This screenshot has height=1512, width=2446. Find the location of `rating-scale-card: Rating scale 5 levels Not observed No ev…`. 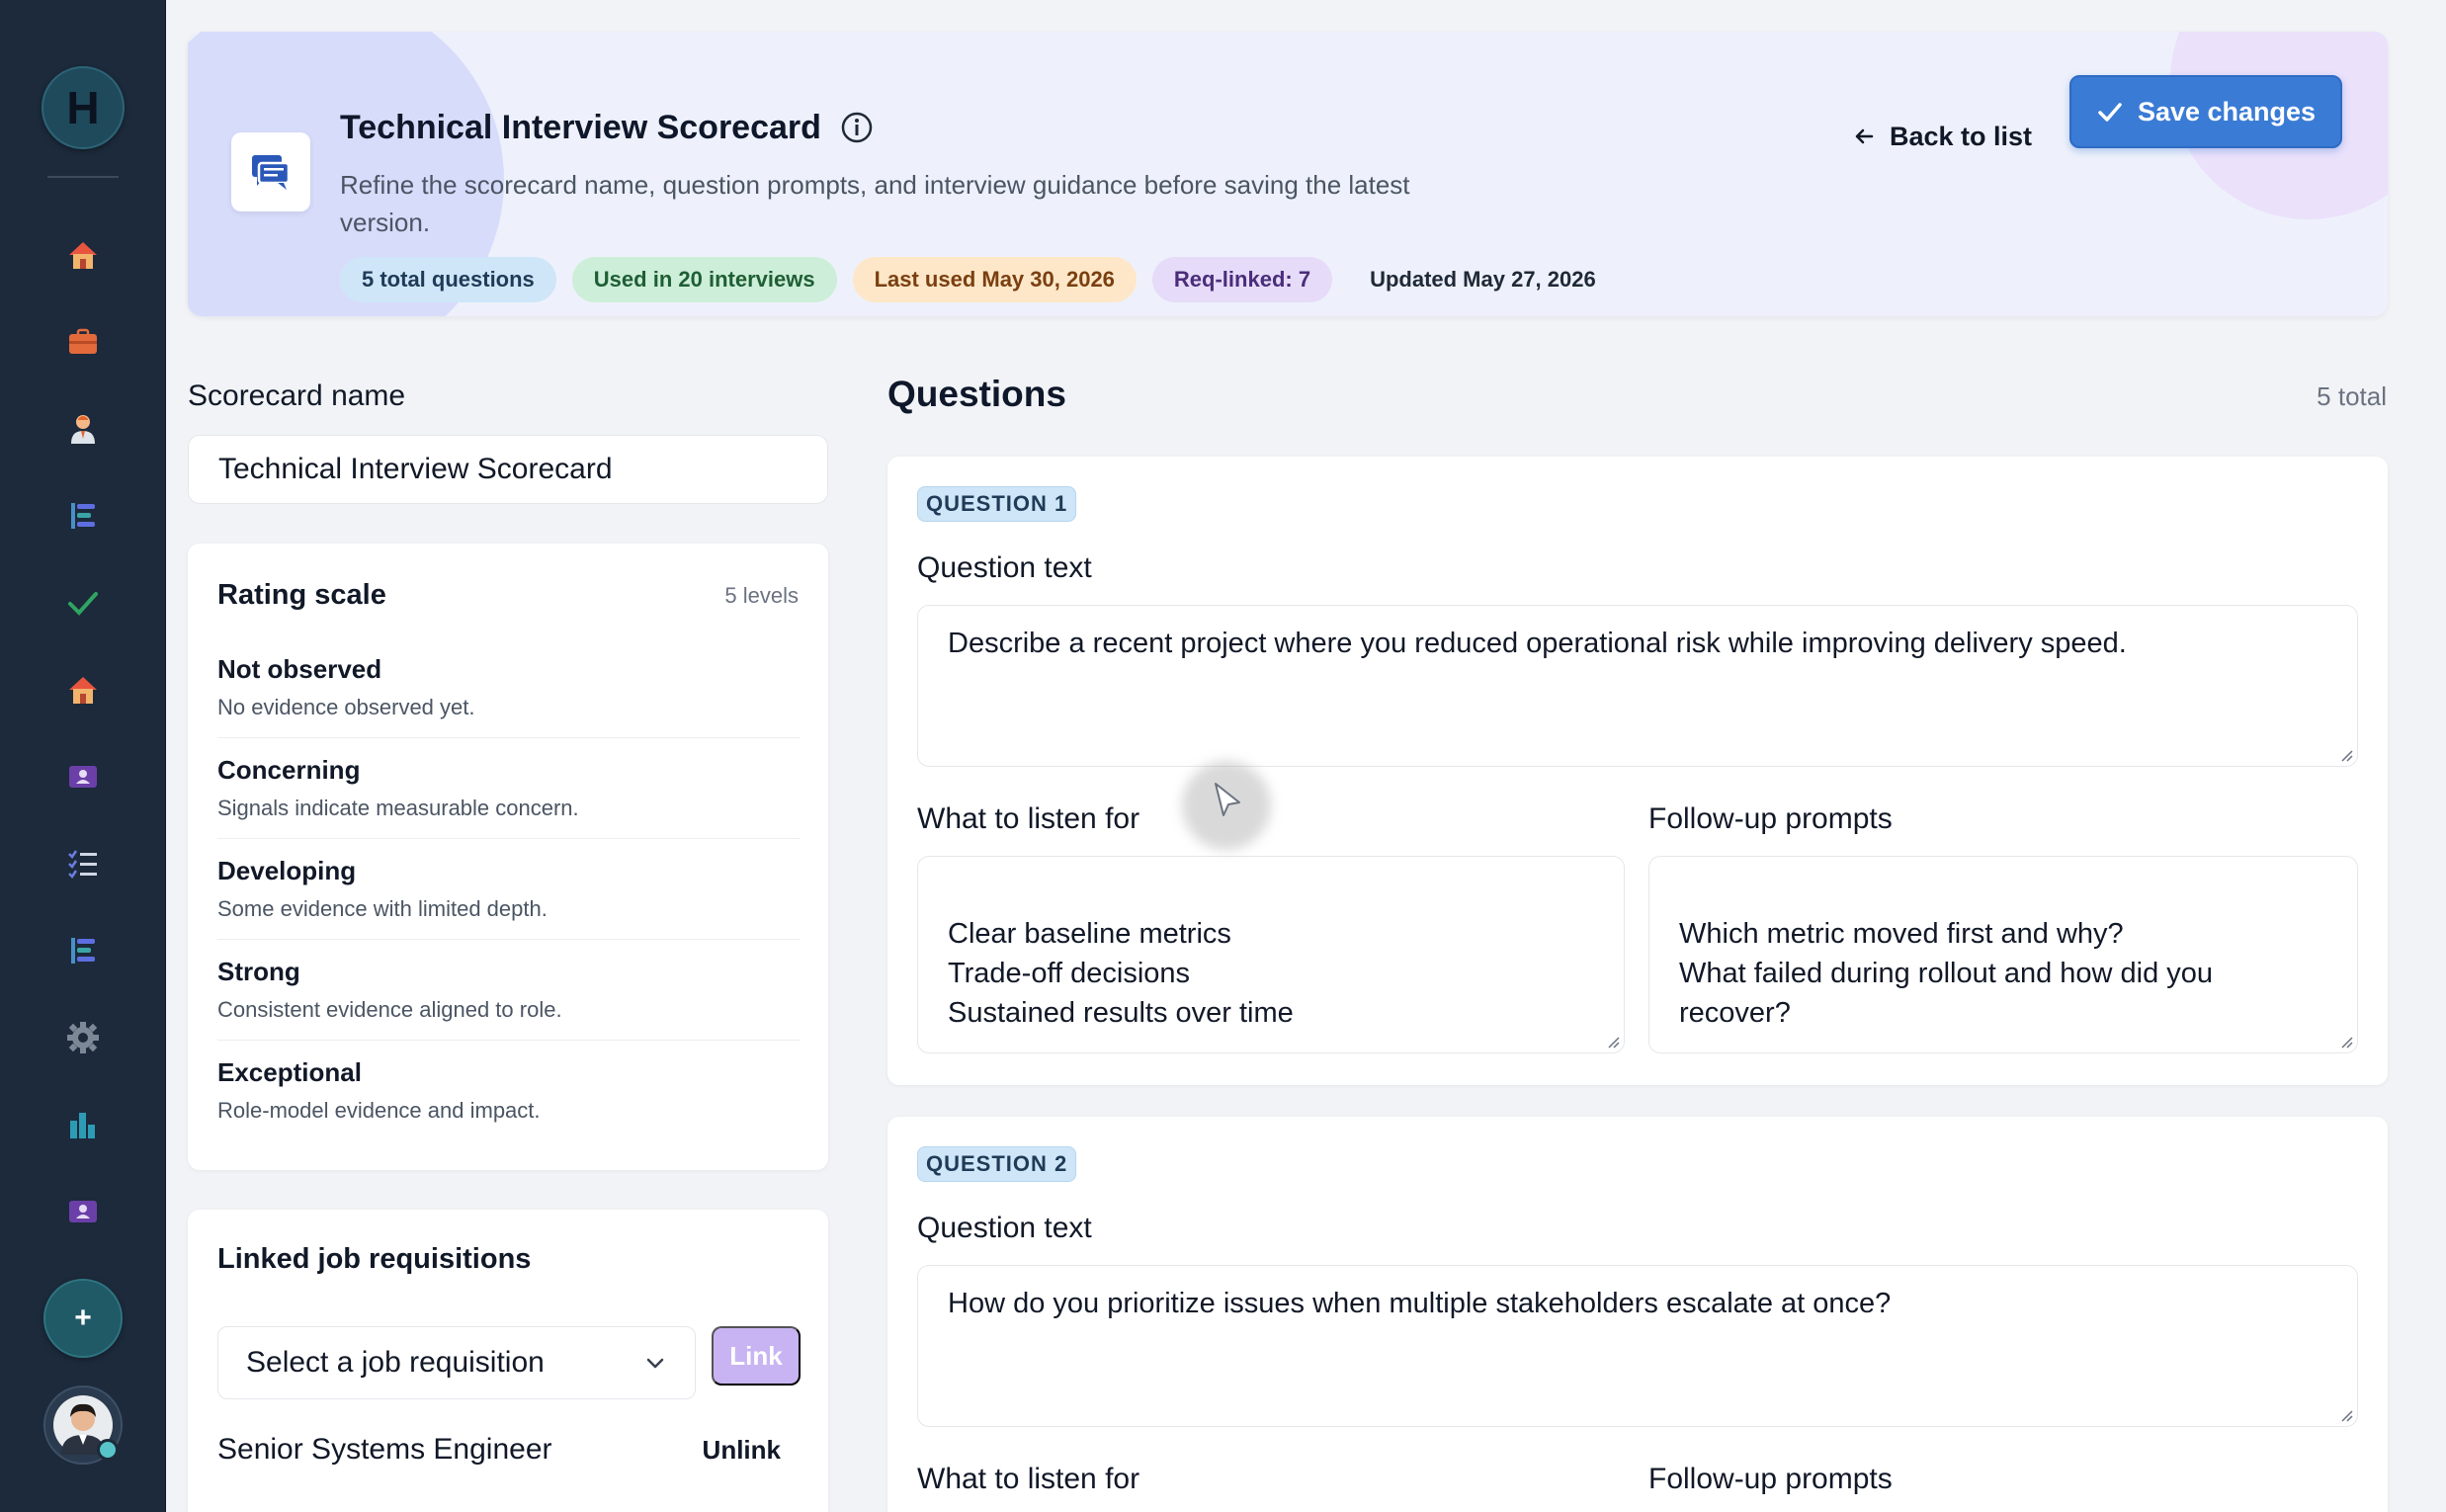

rating-scale-card: Rating scale 5 levels Not observed No ev… is located at coordinates (508, 857).